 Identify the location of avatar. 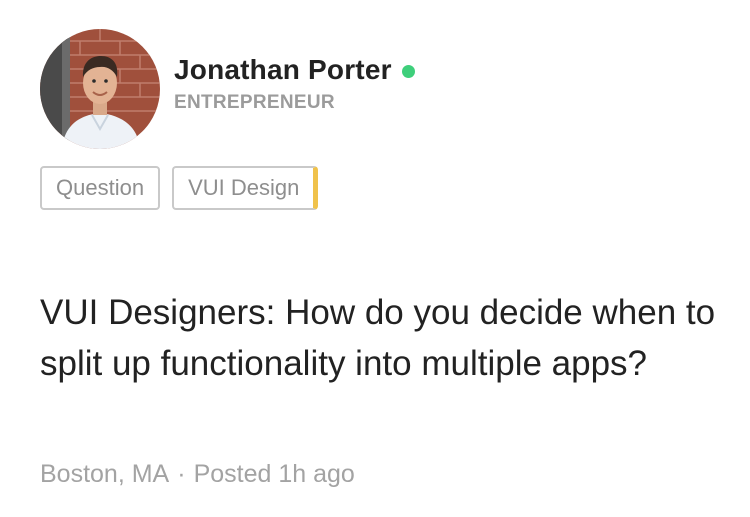
(100, 89).